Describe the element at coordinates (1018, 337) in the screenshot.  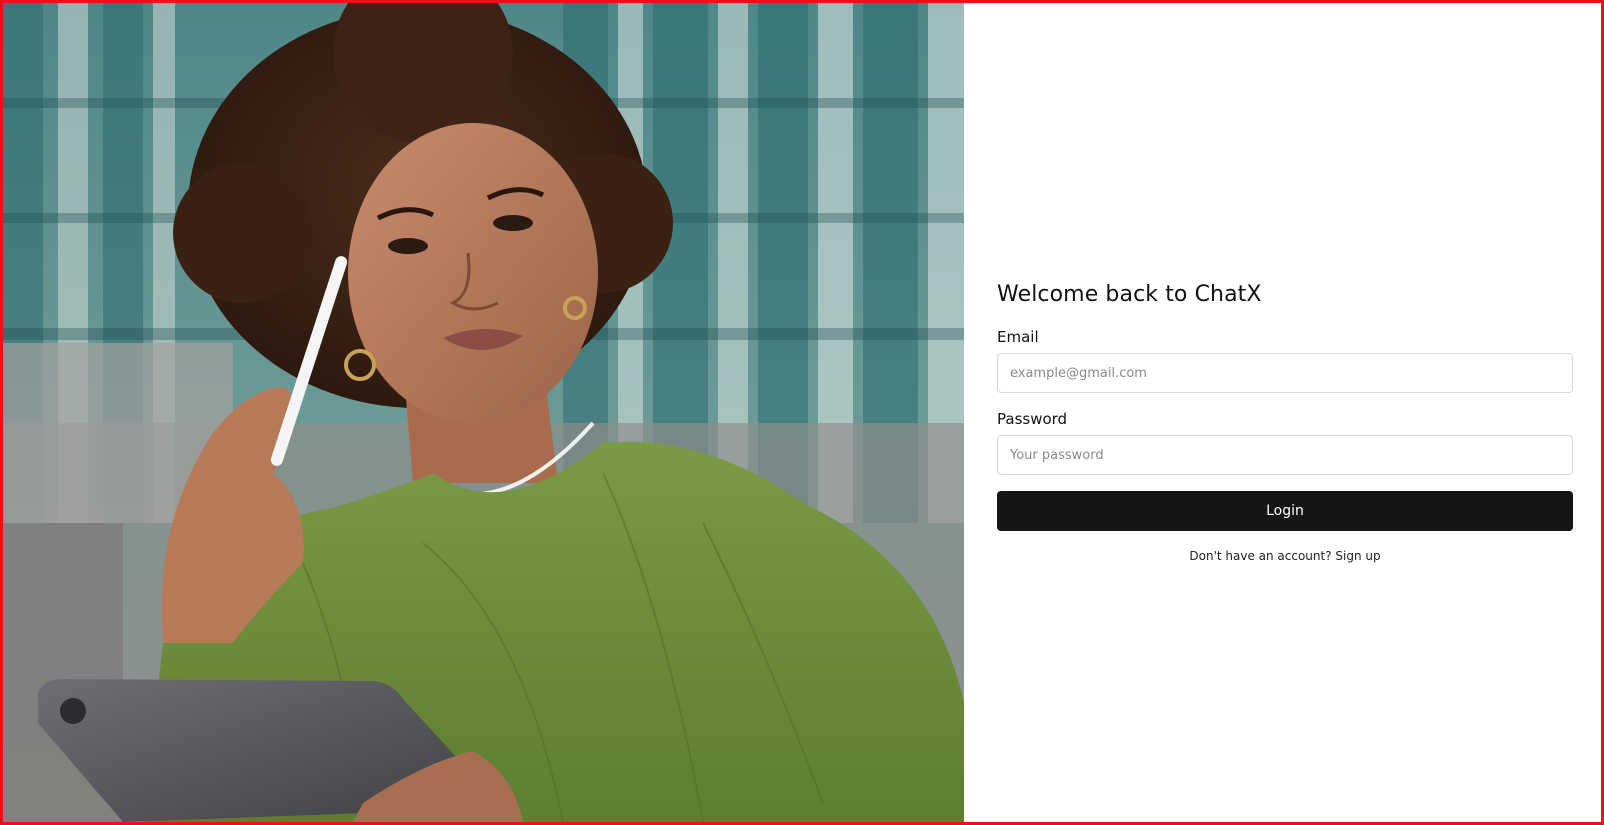
I see `email-label: Email` at that location.